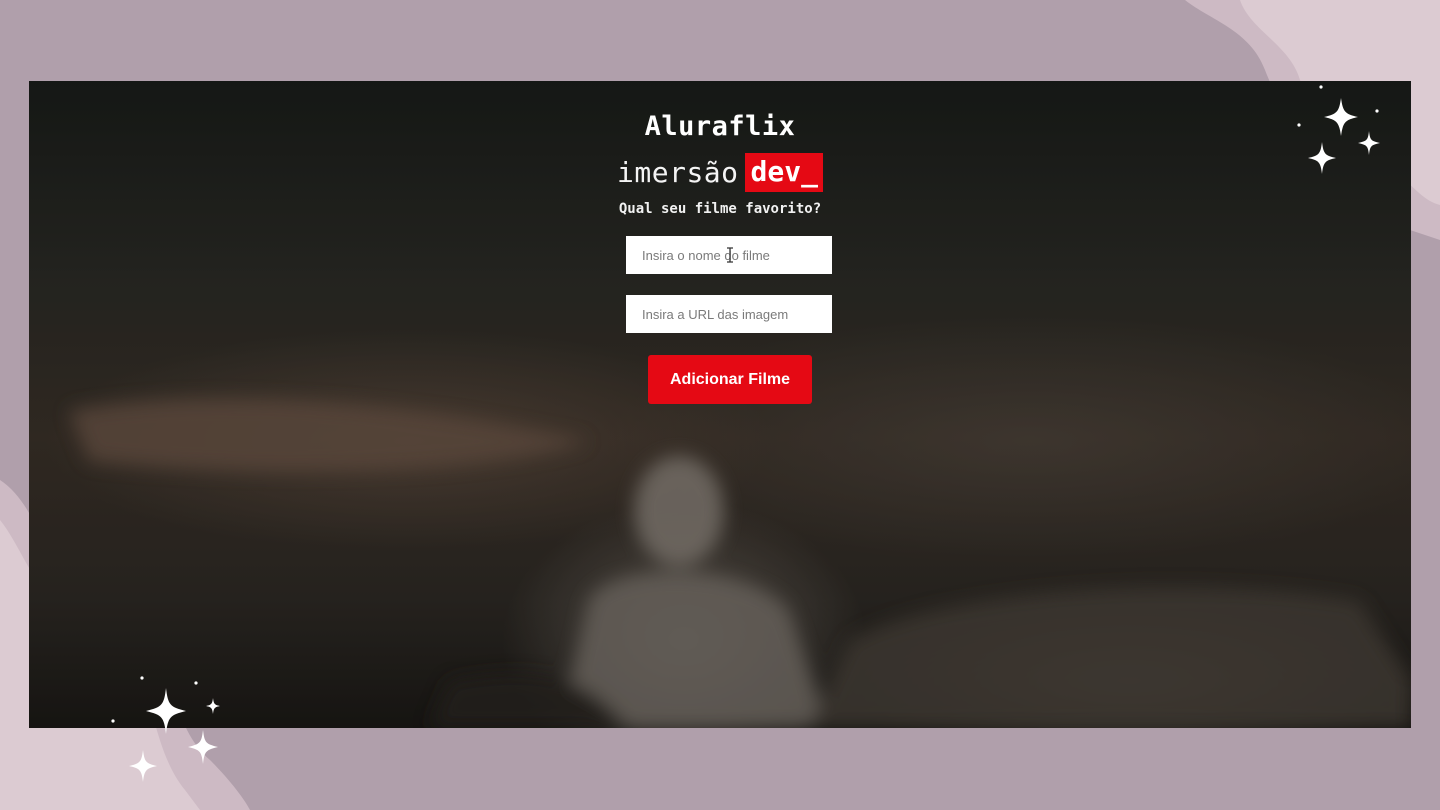 The image size is (1440, 810). I want to click on brand-logo: imersão dev_, so click(720, 172).